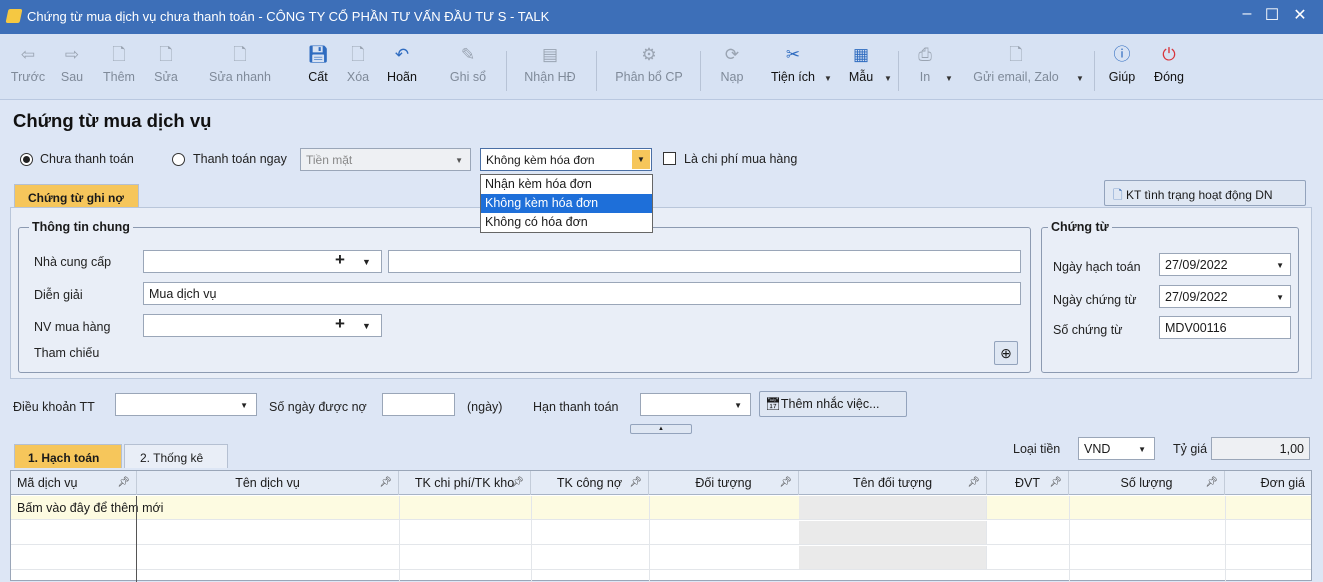  Describe the element at coordinates (240, 71) in the screenshot. I see `quick-edit-button: 🗋 Sửa nhanh` at that location.